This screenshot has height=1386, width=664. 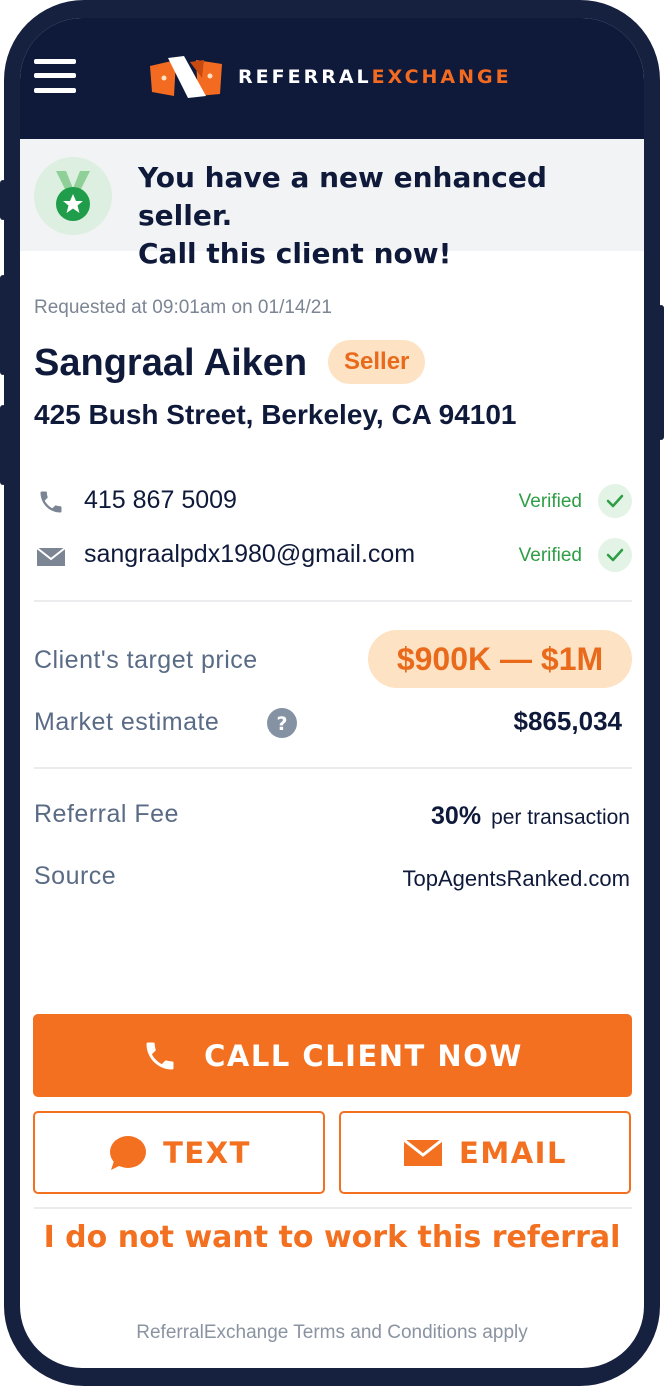 What do you see at coordinates (275, 414) in the screenshot?
I see `client-address: 425 Bush Street, Berkeley, CA 94101` at bounding box center [275, 414].